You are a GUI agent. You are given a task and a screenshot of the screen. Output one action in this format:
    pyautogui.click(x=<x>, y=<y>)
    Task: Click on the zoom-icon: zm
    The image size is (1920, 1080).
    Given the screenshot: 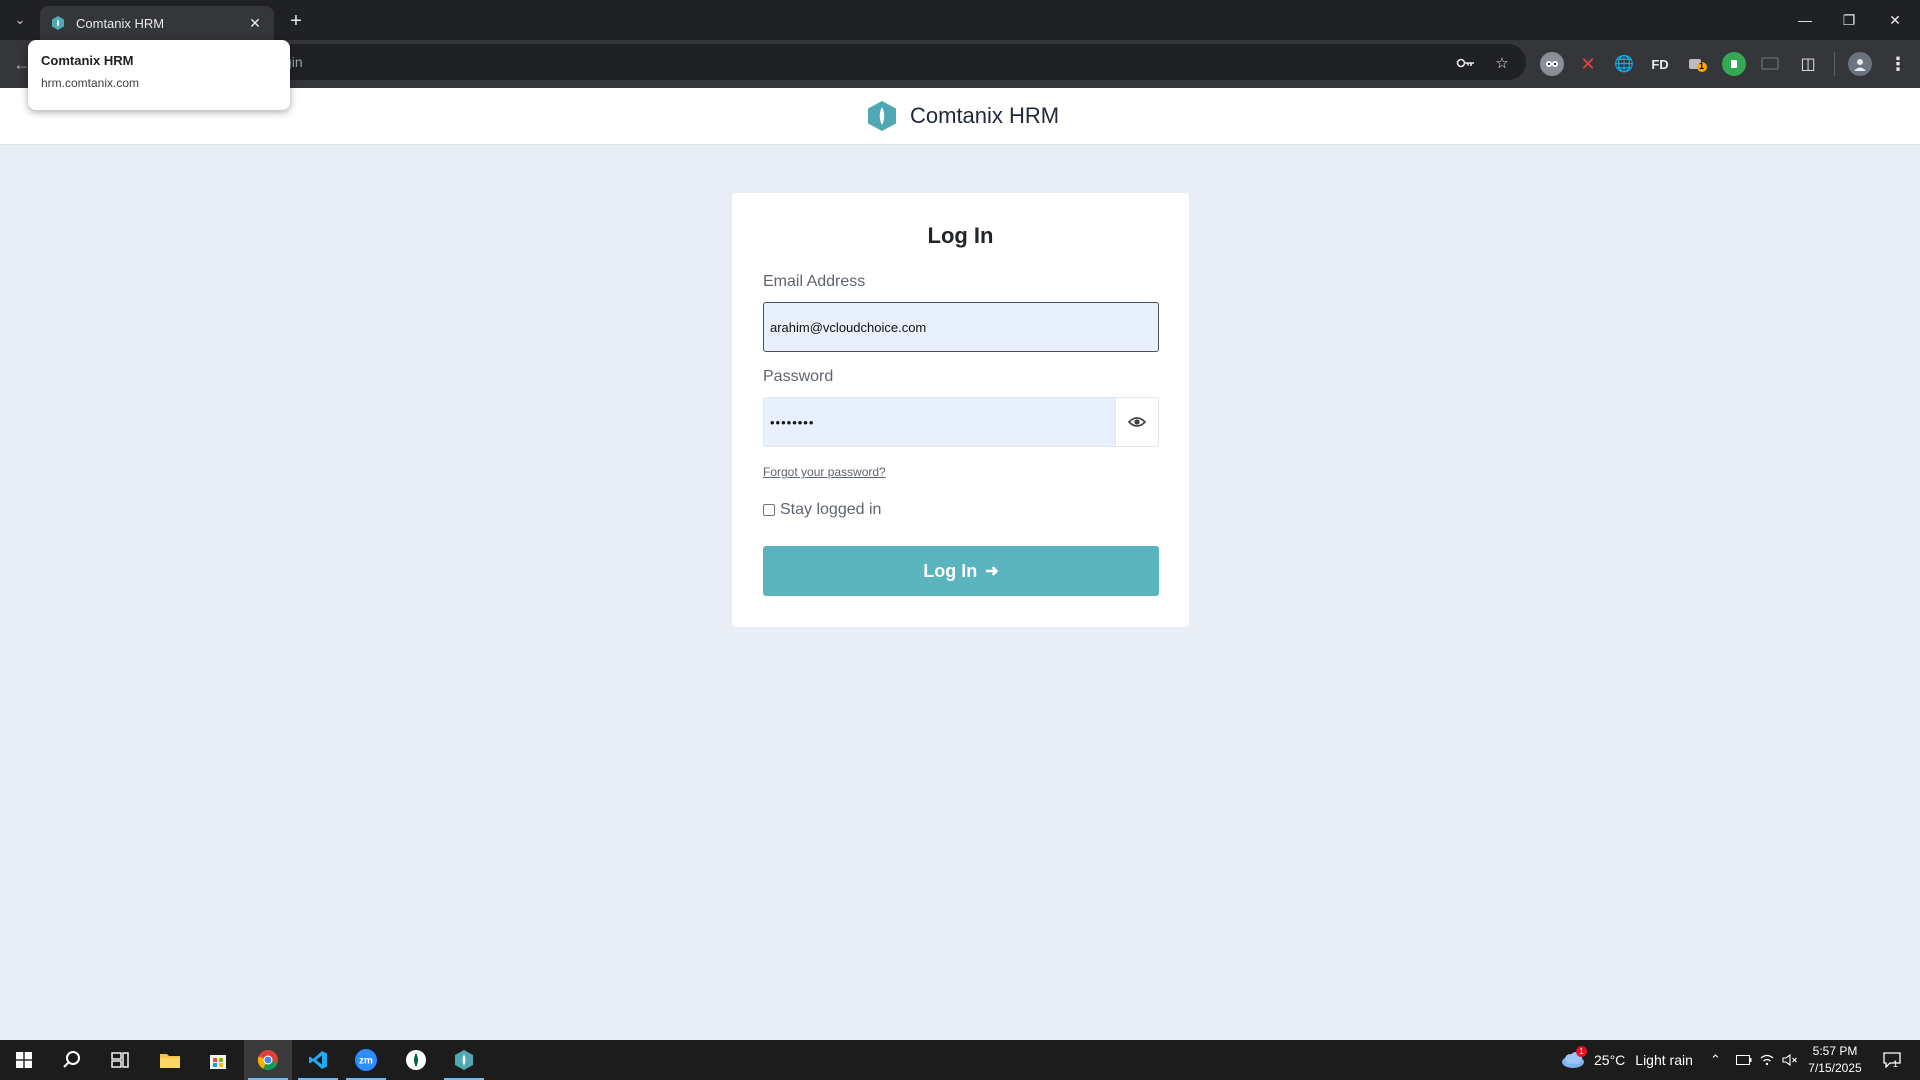 What is the action you would take?
    pyautogui.click(x=366, y=1060)
    